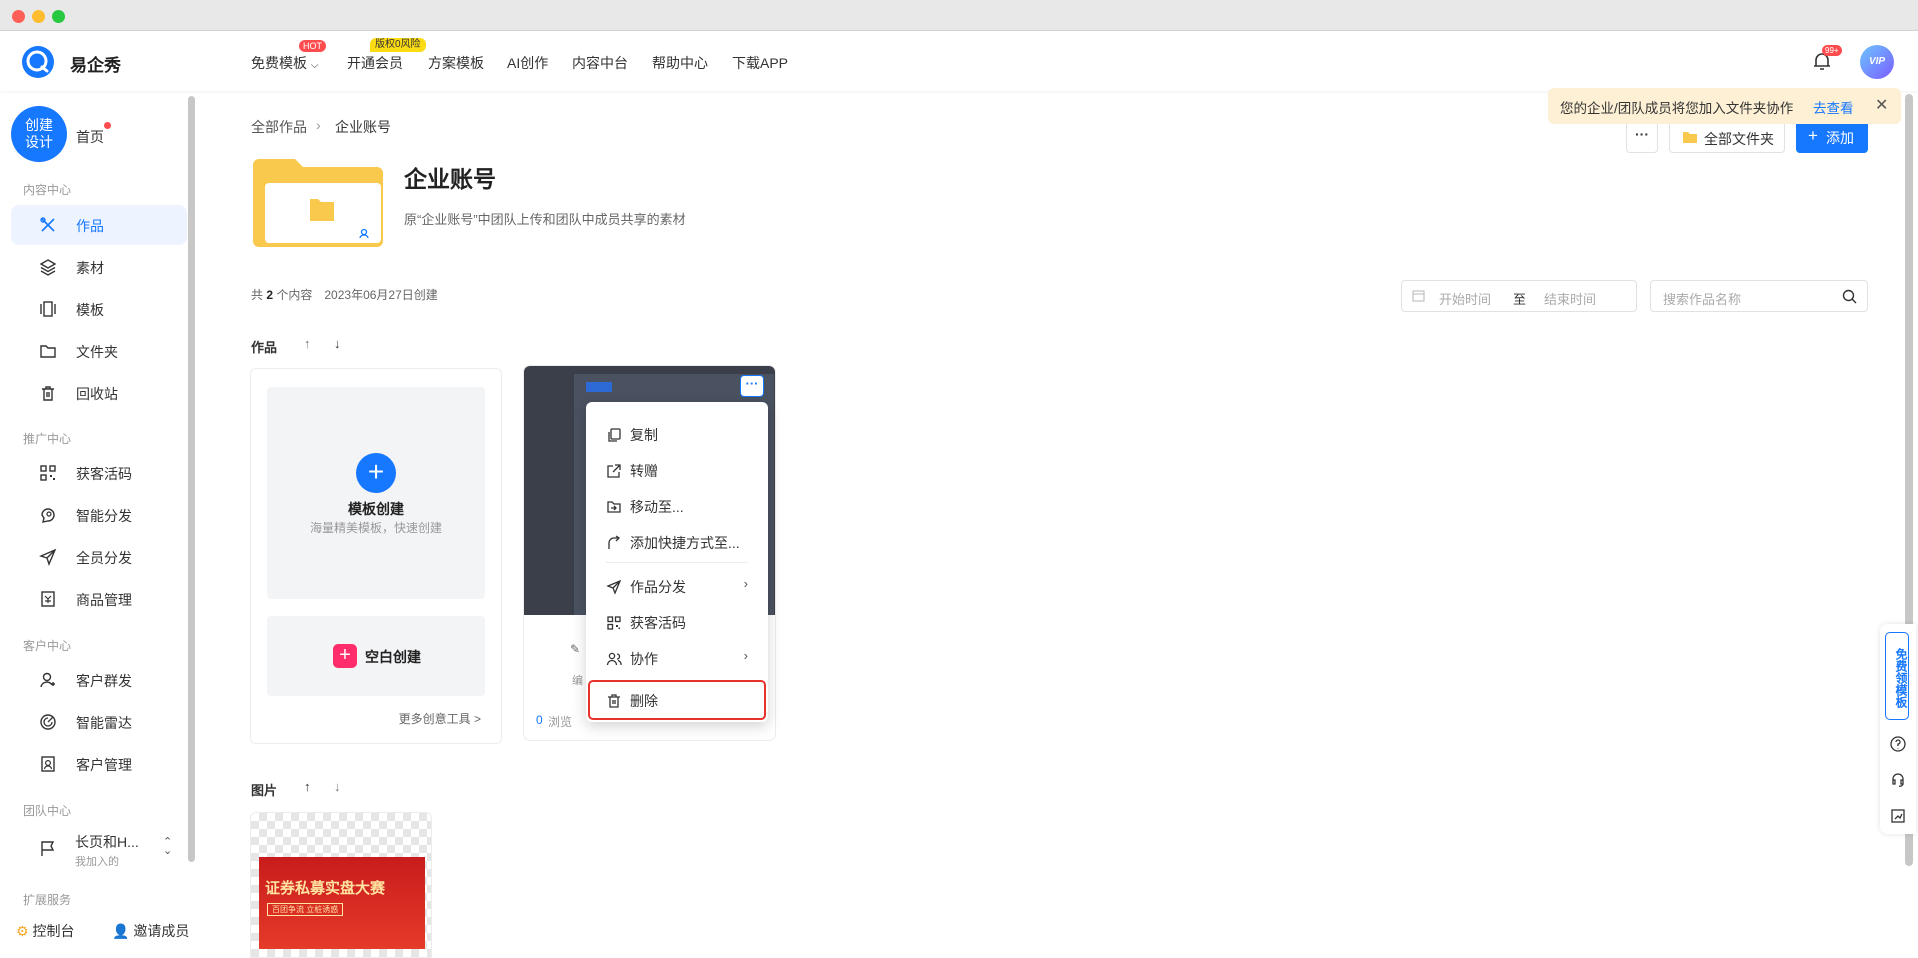  Describe the element at coordinates (752, 386) in the screenshot. I see `more-options-button: ···` at that location.